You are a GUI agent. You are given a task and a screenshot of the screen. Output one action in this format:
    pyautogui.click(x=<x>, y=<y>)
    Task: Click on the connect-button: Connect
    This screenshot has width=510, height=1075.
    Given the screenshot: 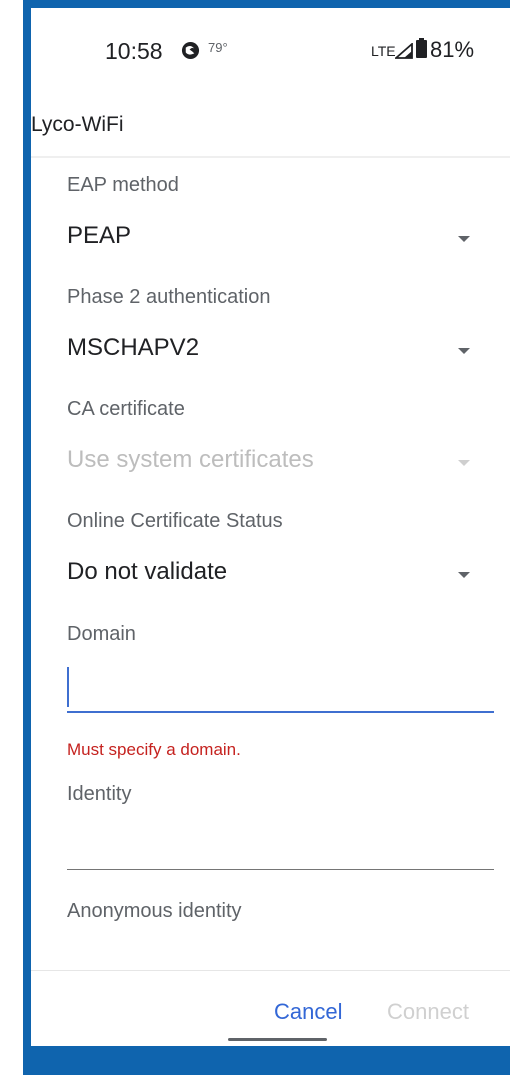 What is the action you would take?
    pyautogui.click(x=428, y=1012)
    